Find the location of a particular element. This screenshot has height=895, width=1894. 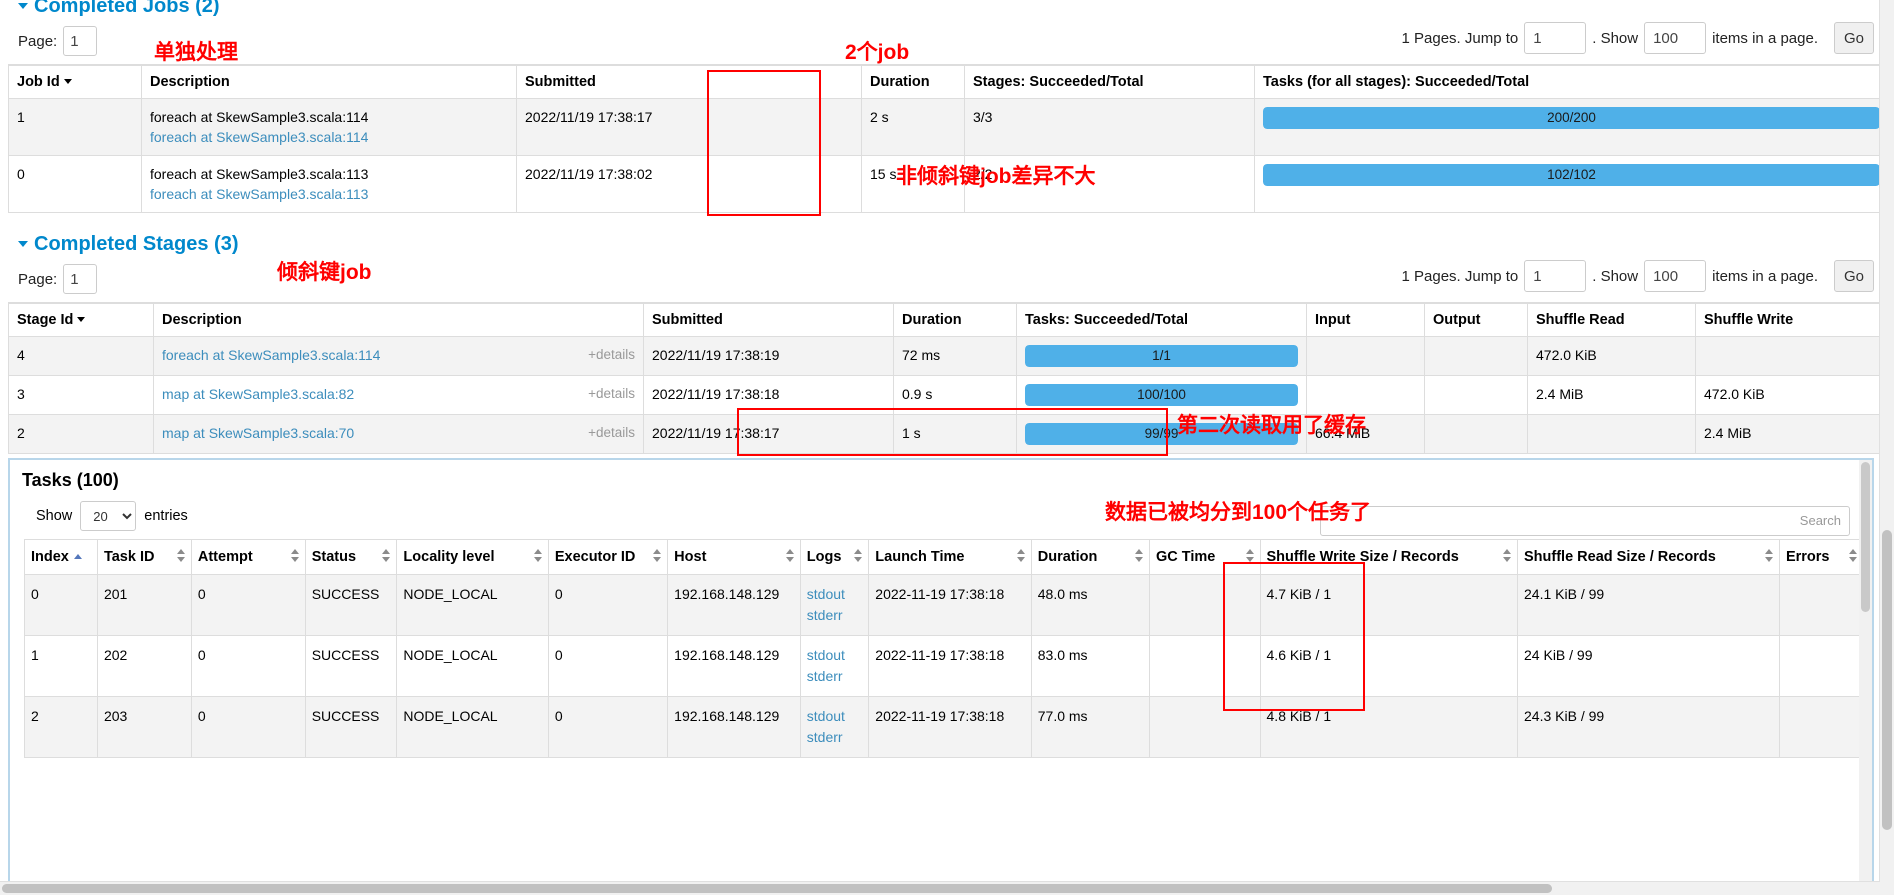

tasks-col-duration: Duration is located at coordinates (1090, 557).